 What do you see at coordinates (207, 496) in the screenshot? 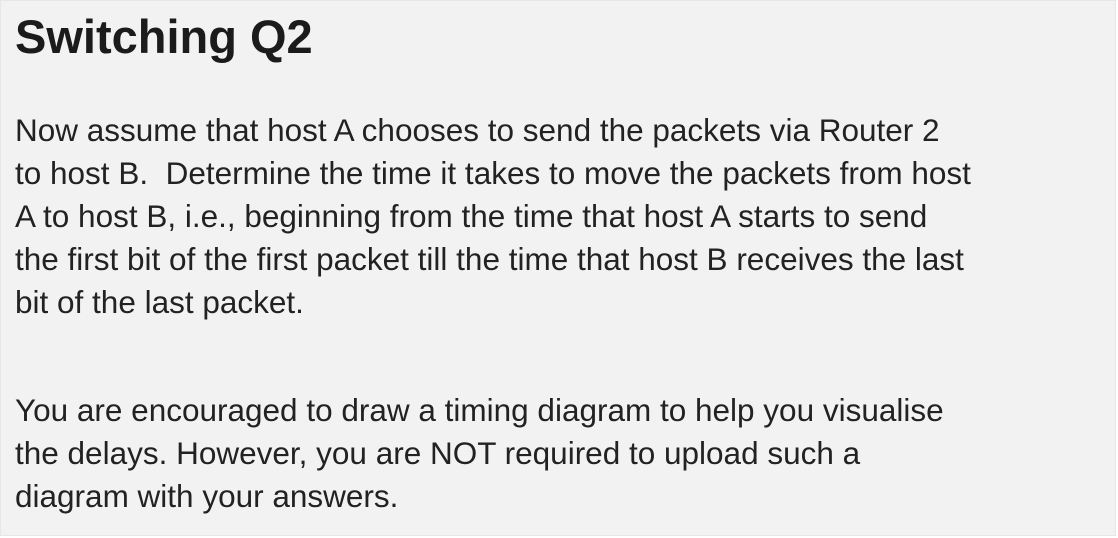
I see `paragraph-line: diagram with your answers.` at bounding box center [207, 496].